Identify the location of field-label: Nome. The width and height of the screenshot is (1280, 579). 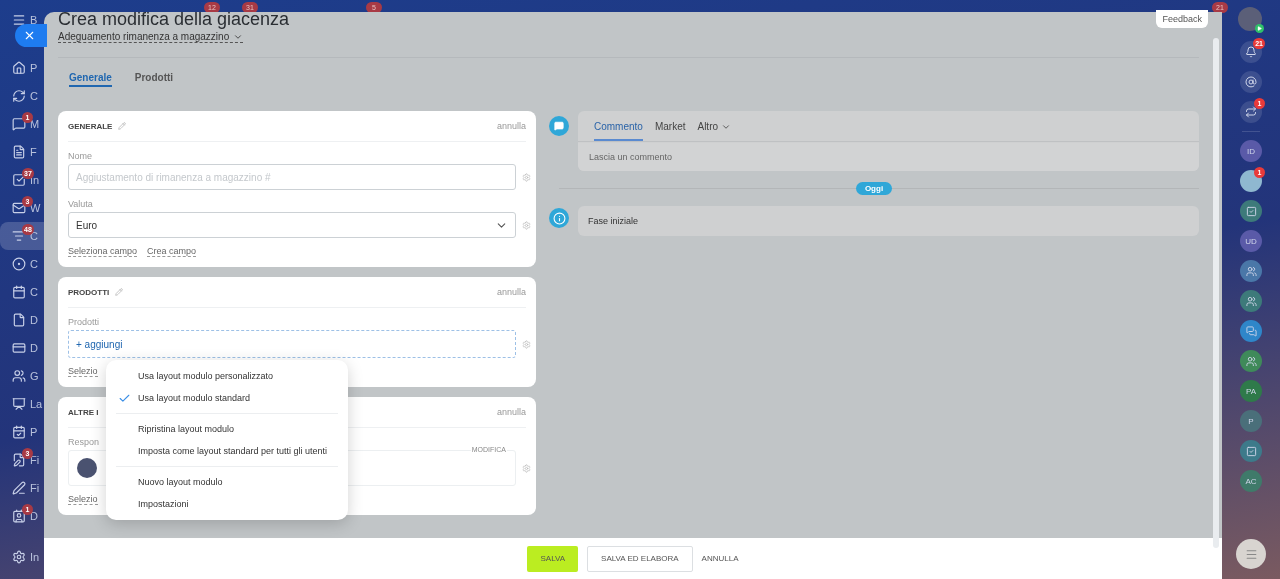
(80, 156).